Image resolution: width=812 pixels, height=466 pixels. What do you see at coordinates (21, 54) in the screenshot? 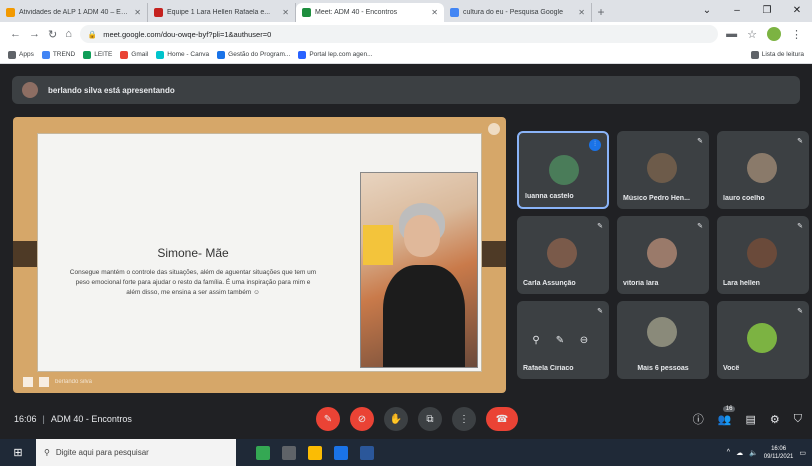
I see `bookmark-apps: Apps` at bounding box center [21, 54].